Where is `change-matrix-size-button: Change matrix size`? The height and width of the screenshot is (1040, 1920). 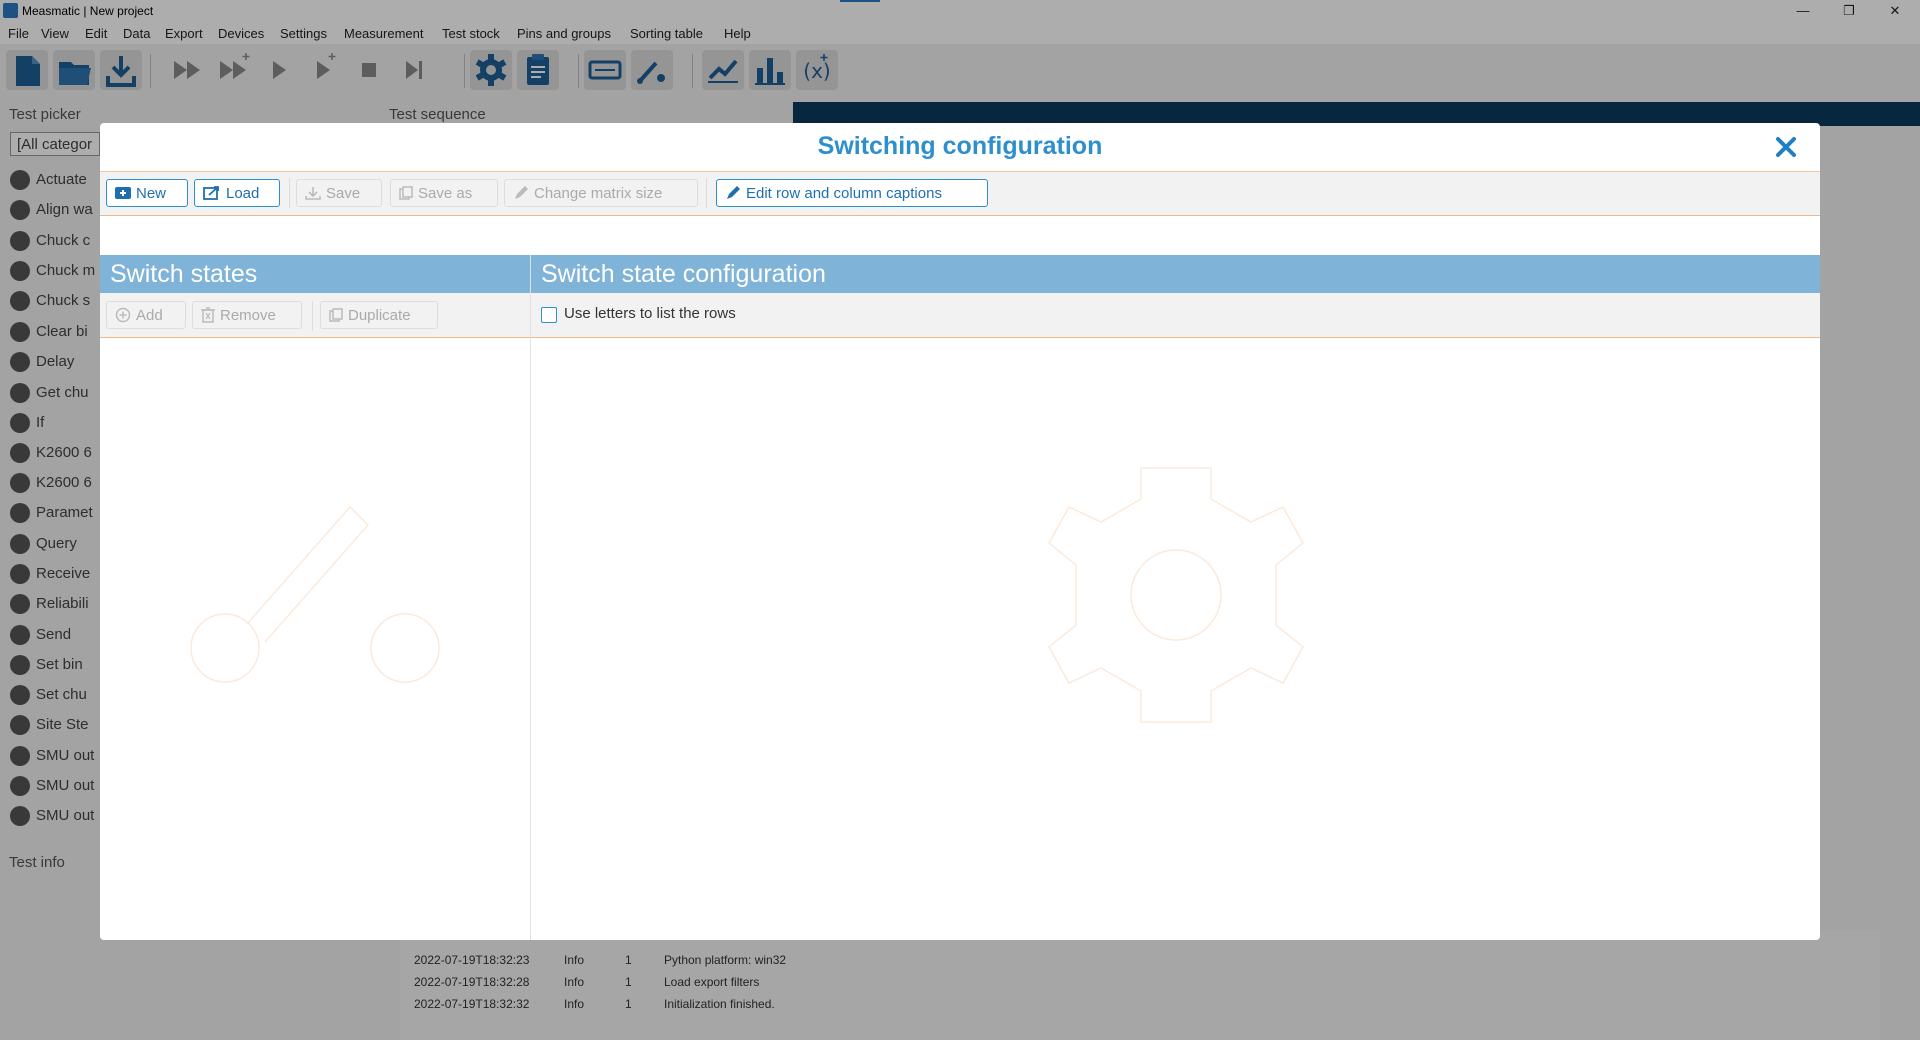
change-matrix-size-button: Change matrix size is located at coordinates (601, 193).